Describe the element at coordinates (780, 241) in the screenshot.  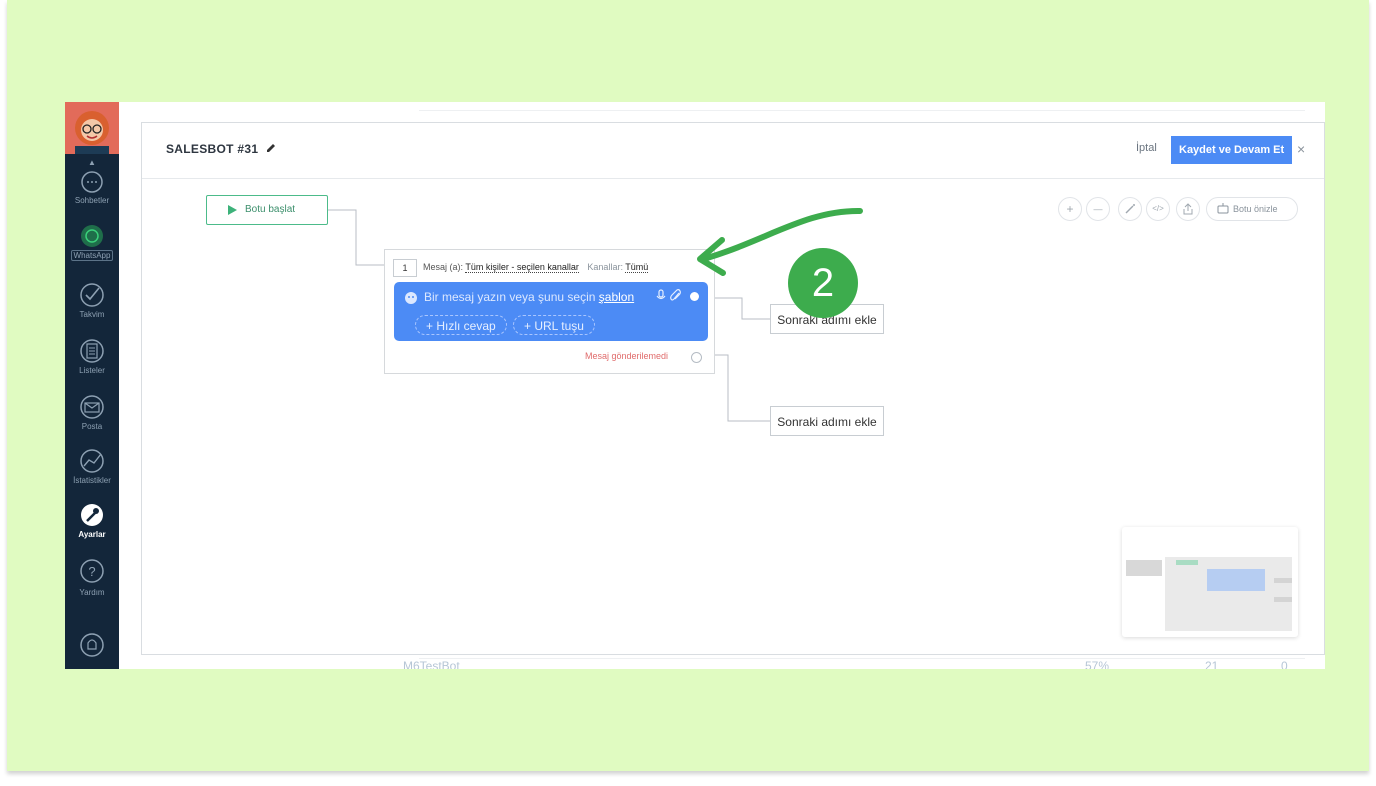
I see `annotation-arrow` at that location.